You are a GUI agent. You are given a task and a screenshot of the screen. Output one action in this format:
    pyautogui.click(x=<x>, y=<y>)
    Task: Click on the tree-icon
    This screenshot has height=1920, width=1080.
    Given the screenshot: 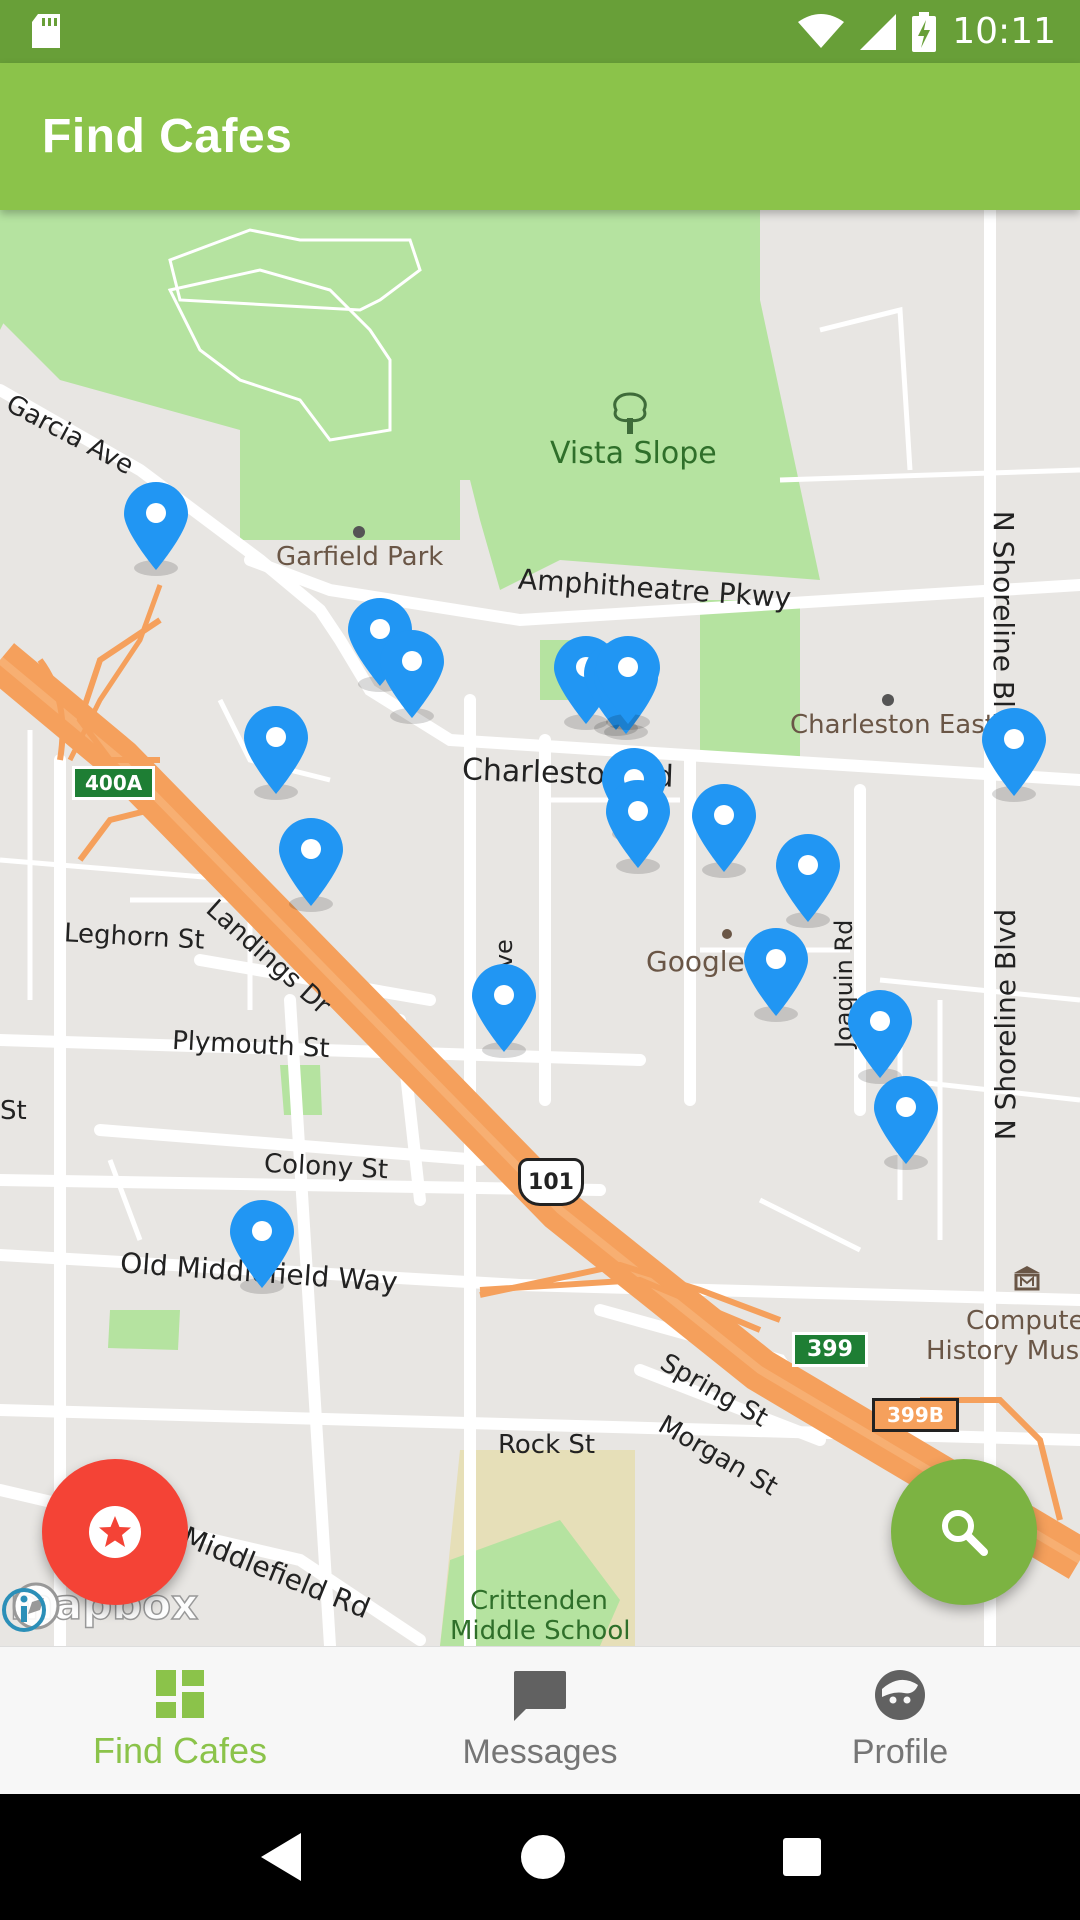 What is the action you would take?
    pyautogui.click(x=630, y=413)
    